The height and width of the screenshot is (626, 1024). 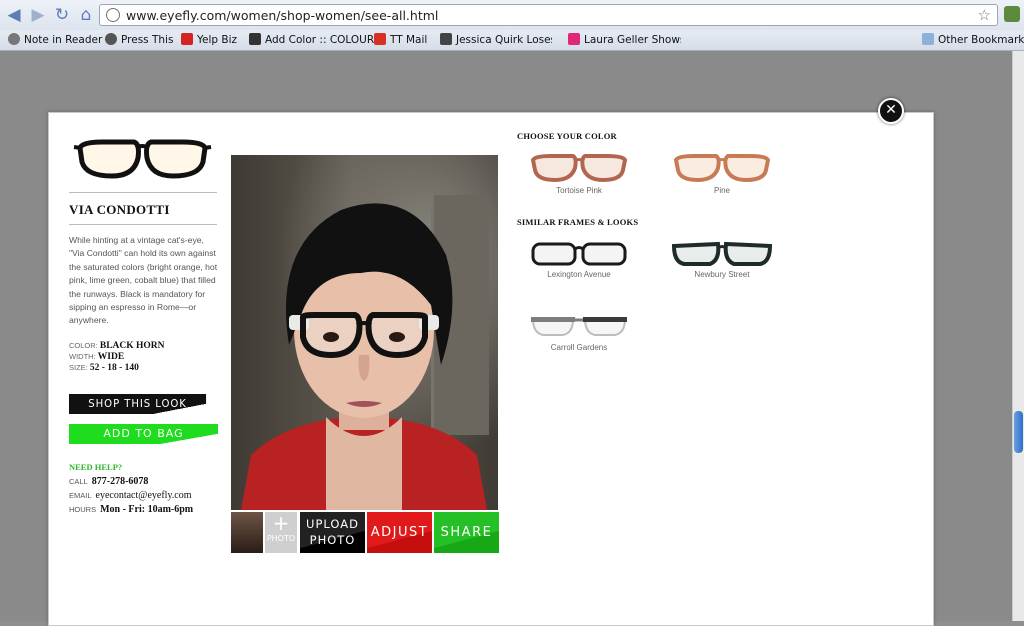 I want to click on portrait-illustration, so click(x=364, y=356).